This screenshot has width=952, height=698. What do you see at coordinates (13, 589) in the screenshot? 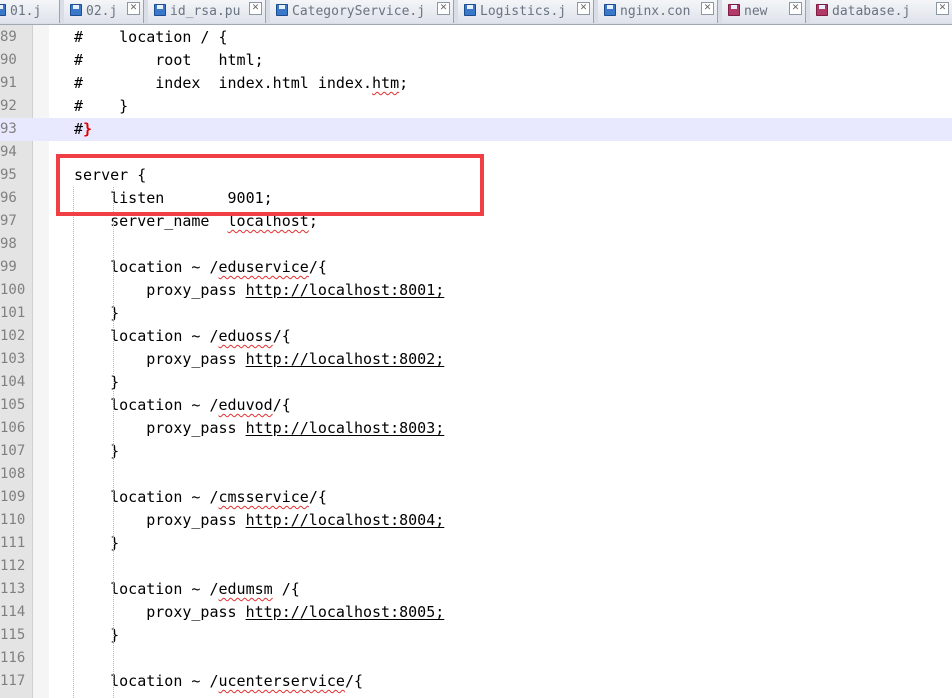
I see `line-number: 113` at bounding box center [13, 589].